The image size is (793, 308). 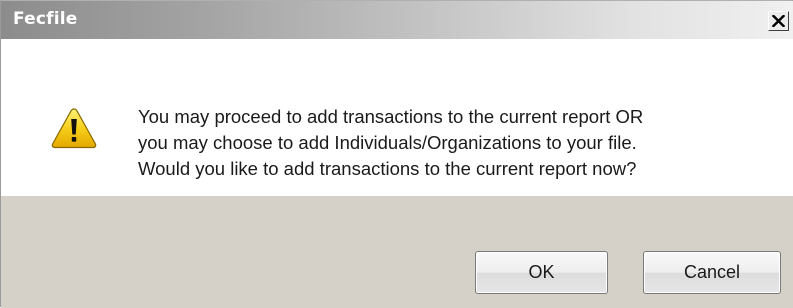 I want to click on warning-icon, so click(x=74, y=128).